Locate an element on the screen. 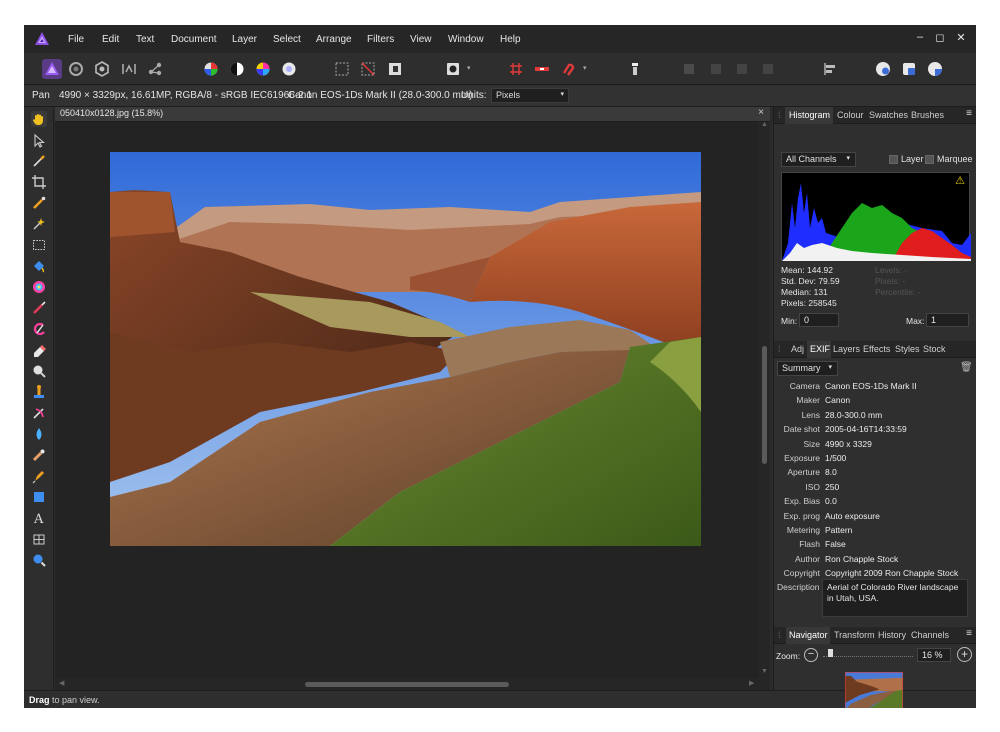 Image resolution: width=1000 pixels, height=732 pixels. navigator-thumbnail is located at coordinates (874, 690).